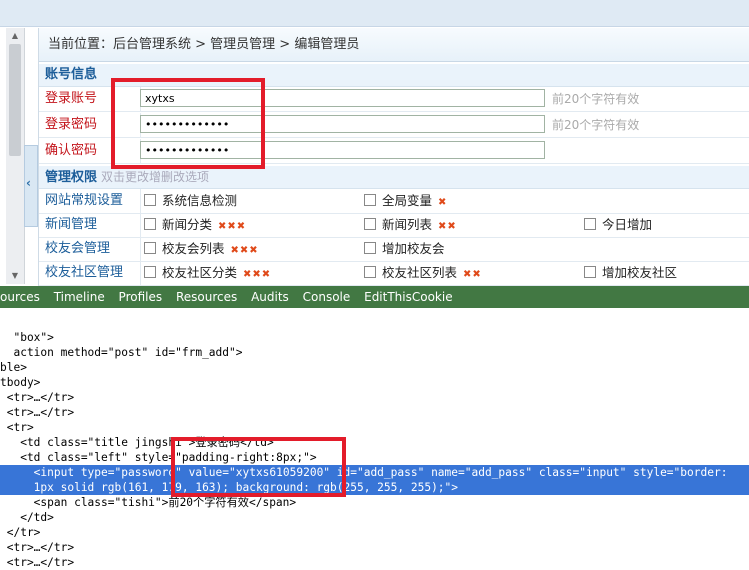 The width and height of the screenshot is (749, 570). I want to click on perm-option-label: 新闻分类, so click(187, 224).